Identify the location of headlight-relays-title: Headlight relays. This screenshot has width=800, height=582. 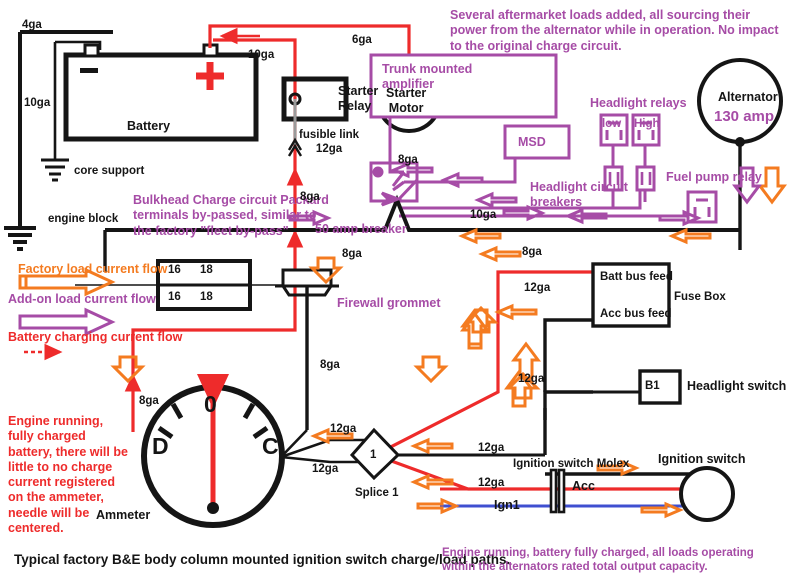
(638, 103).